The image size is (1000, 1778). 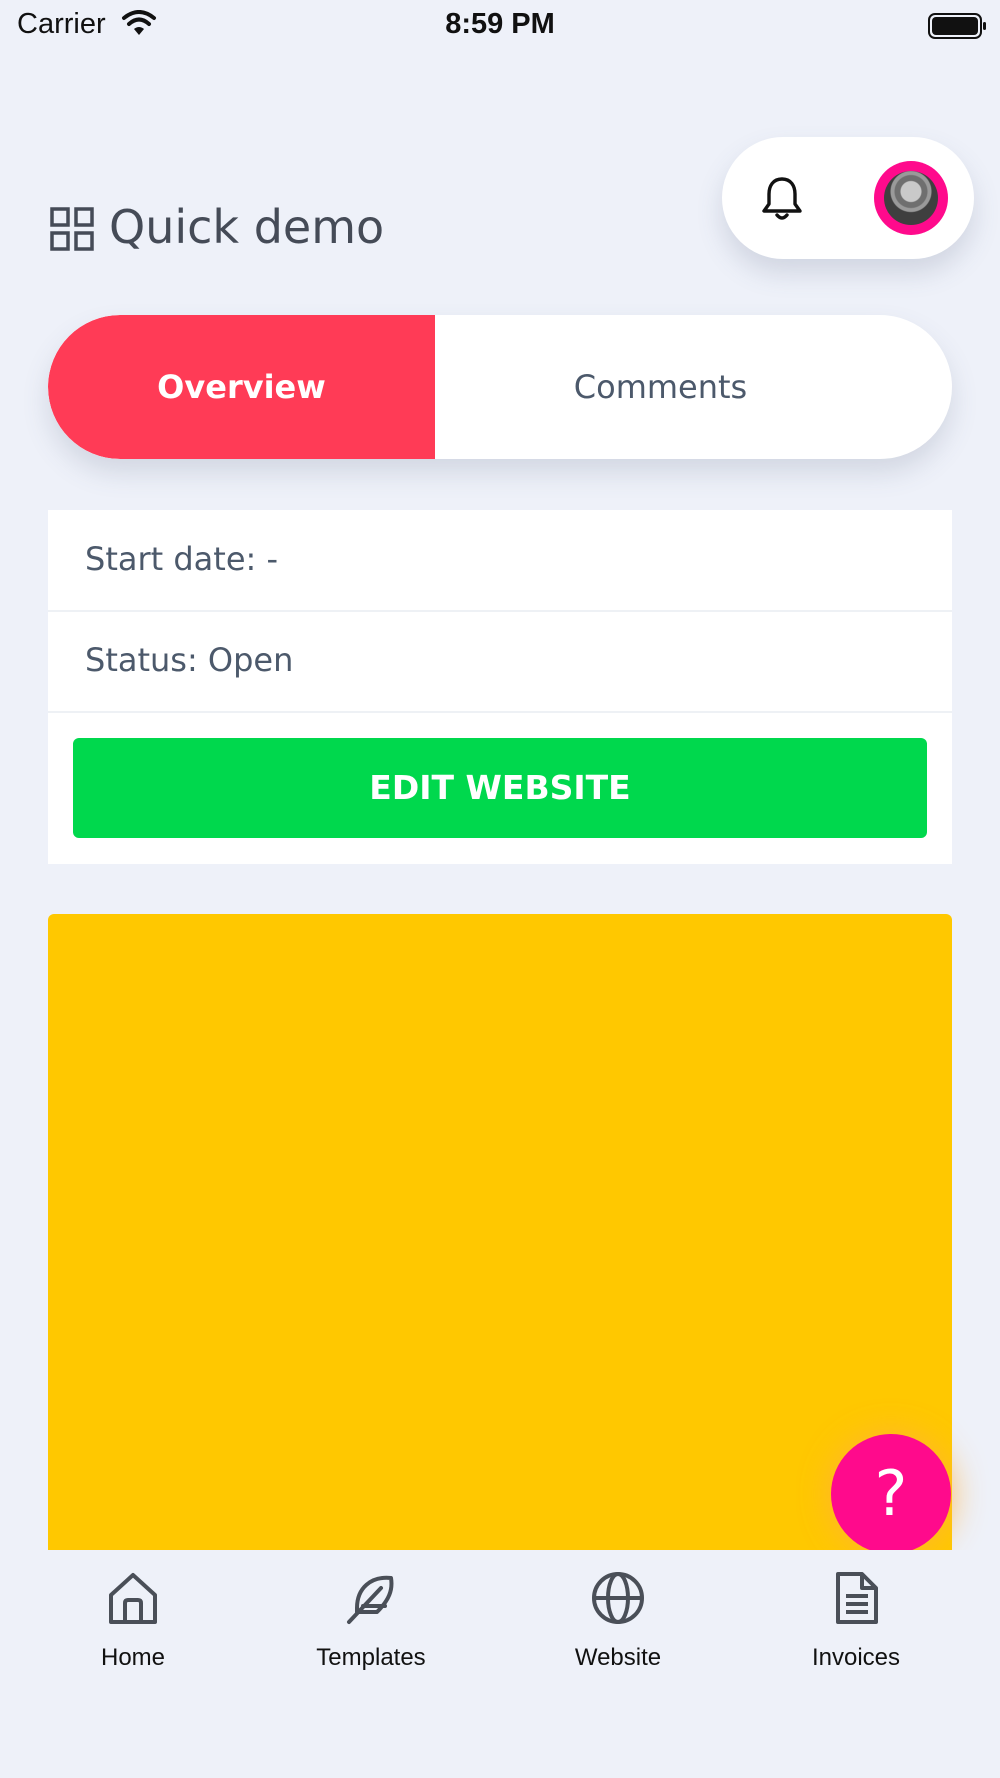 What do you see at coordinates (500, 1664) in the screenshot?
I see `bottom-nav: Home Templates Website Invoices` at bounding box center [500, 1664].